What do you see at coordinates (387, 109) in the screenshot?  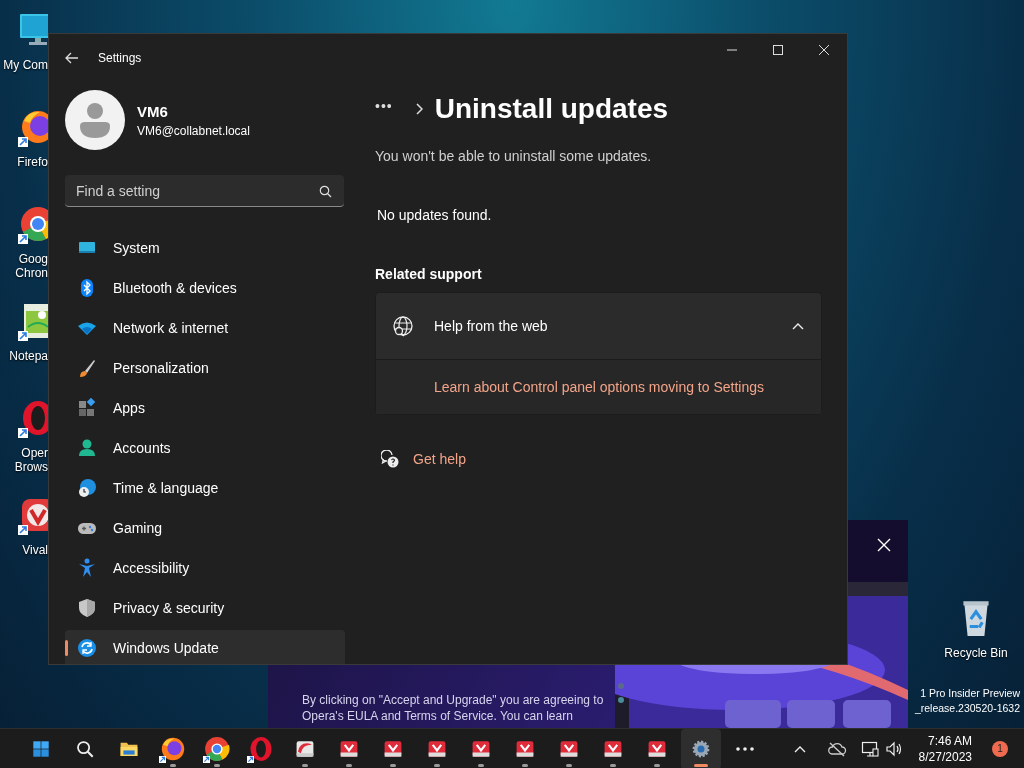 I see `more-button: •••` at bounding box center [387, 109].